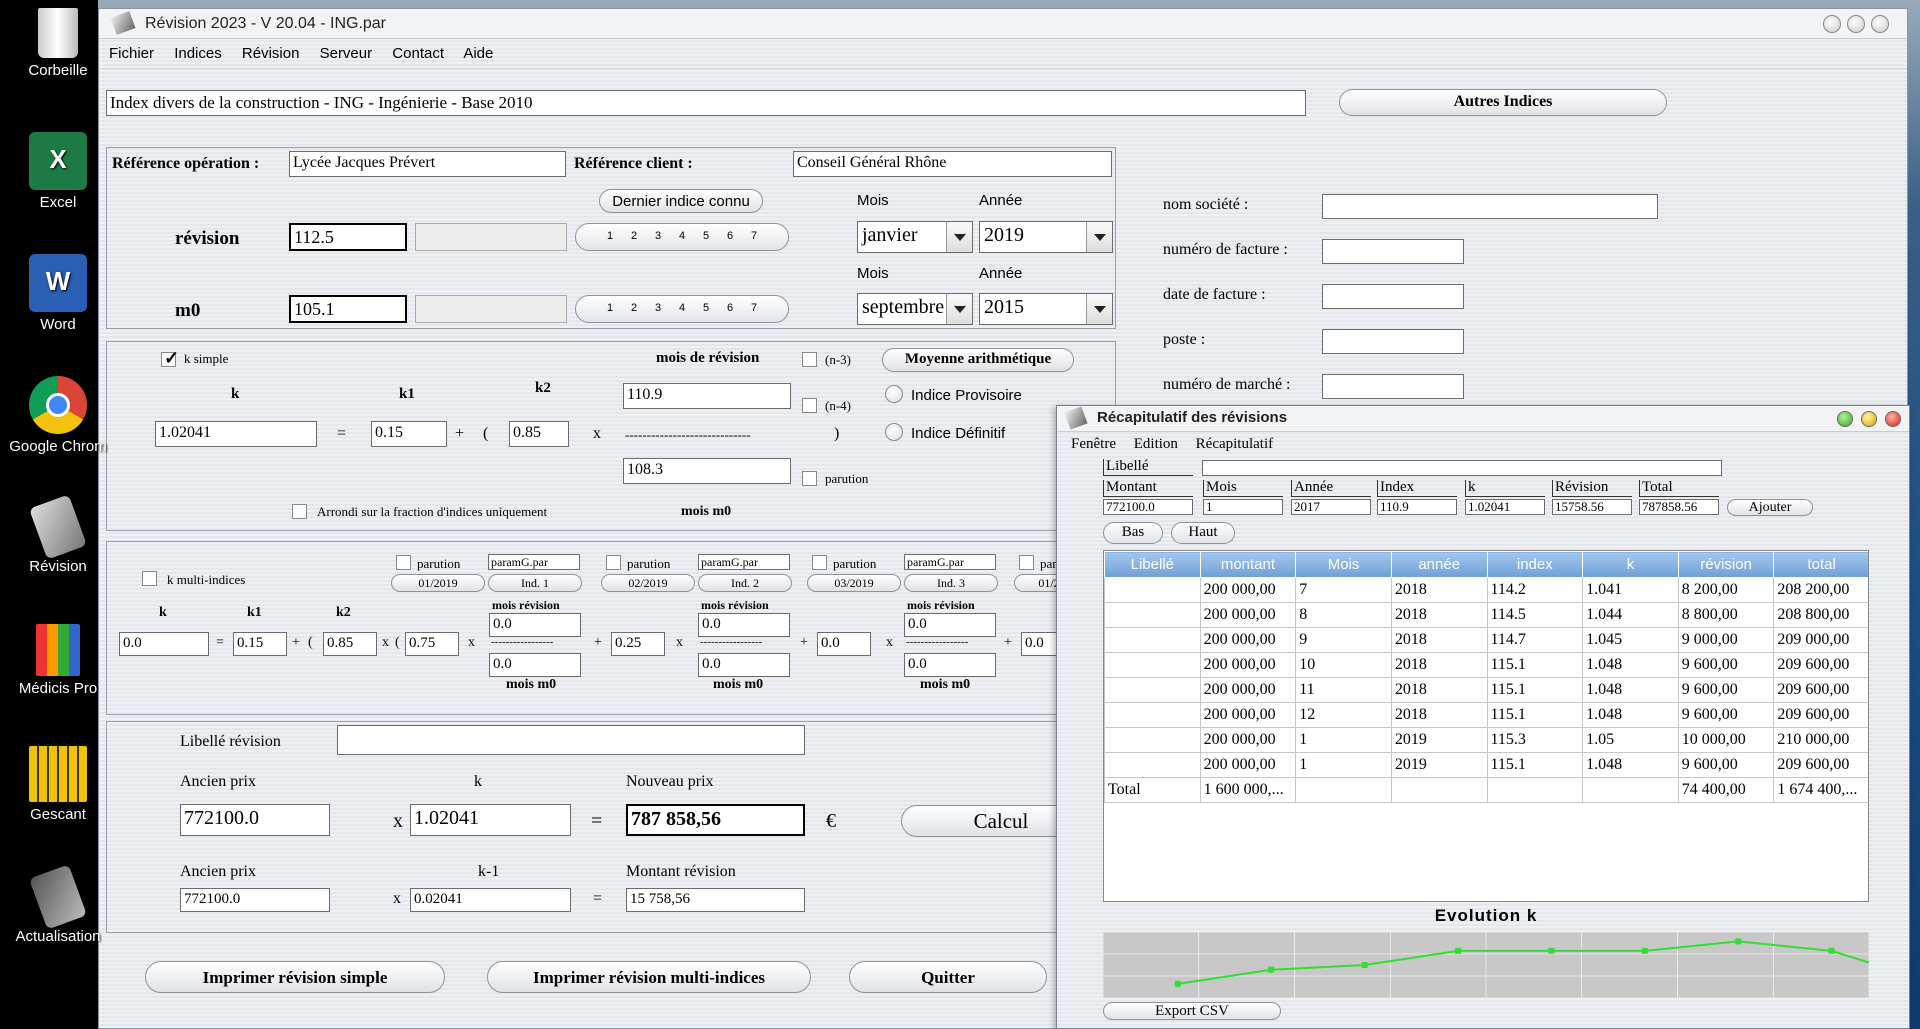 The image size is (1920, 1029). Describe the element at coordinates (1026, 562) in the screenshot. I see `parution-4-checkbox` at that location.